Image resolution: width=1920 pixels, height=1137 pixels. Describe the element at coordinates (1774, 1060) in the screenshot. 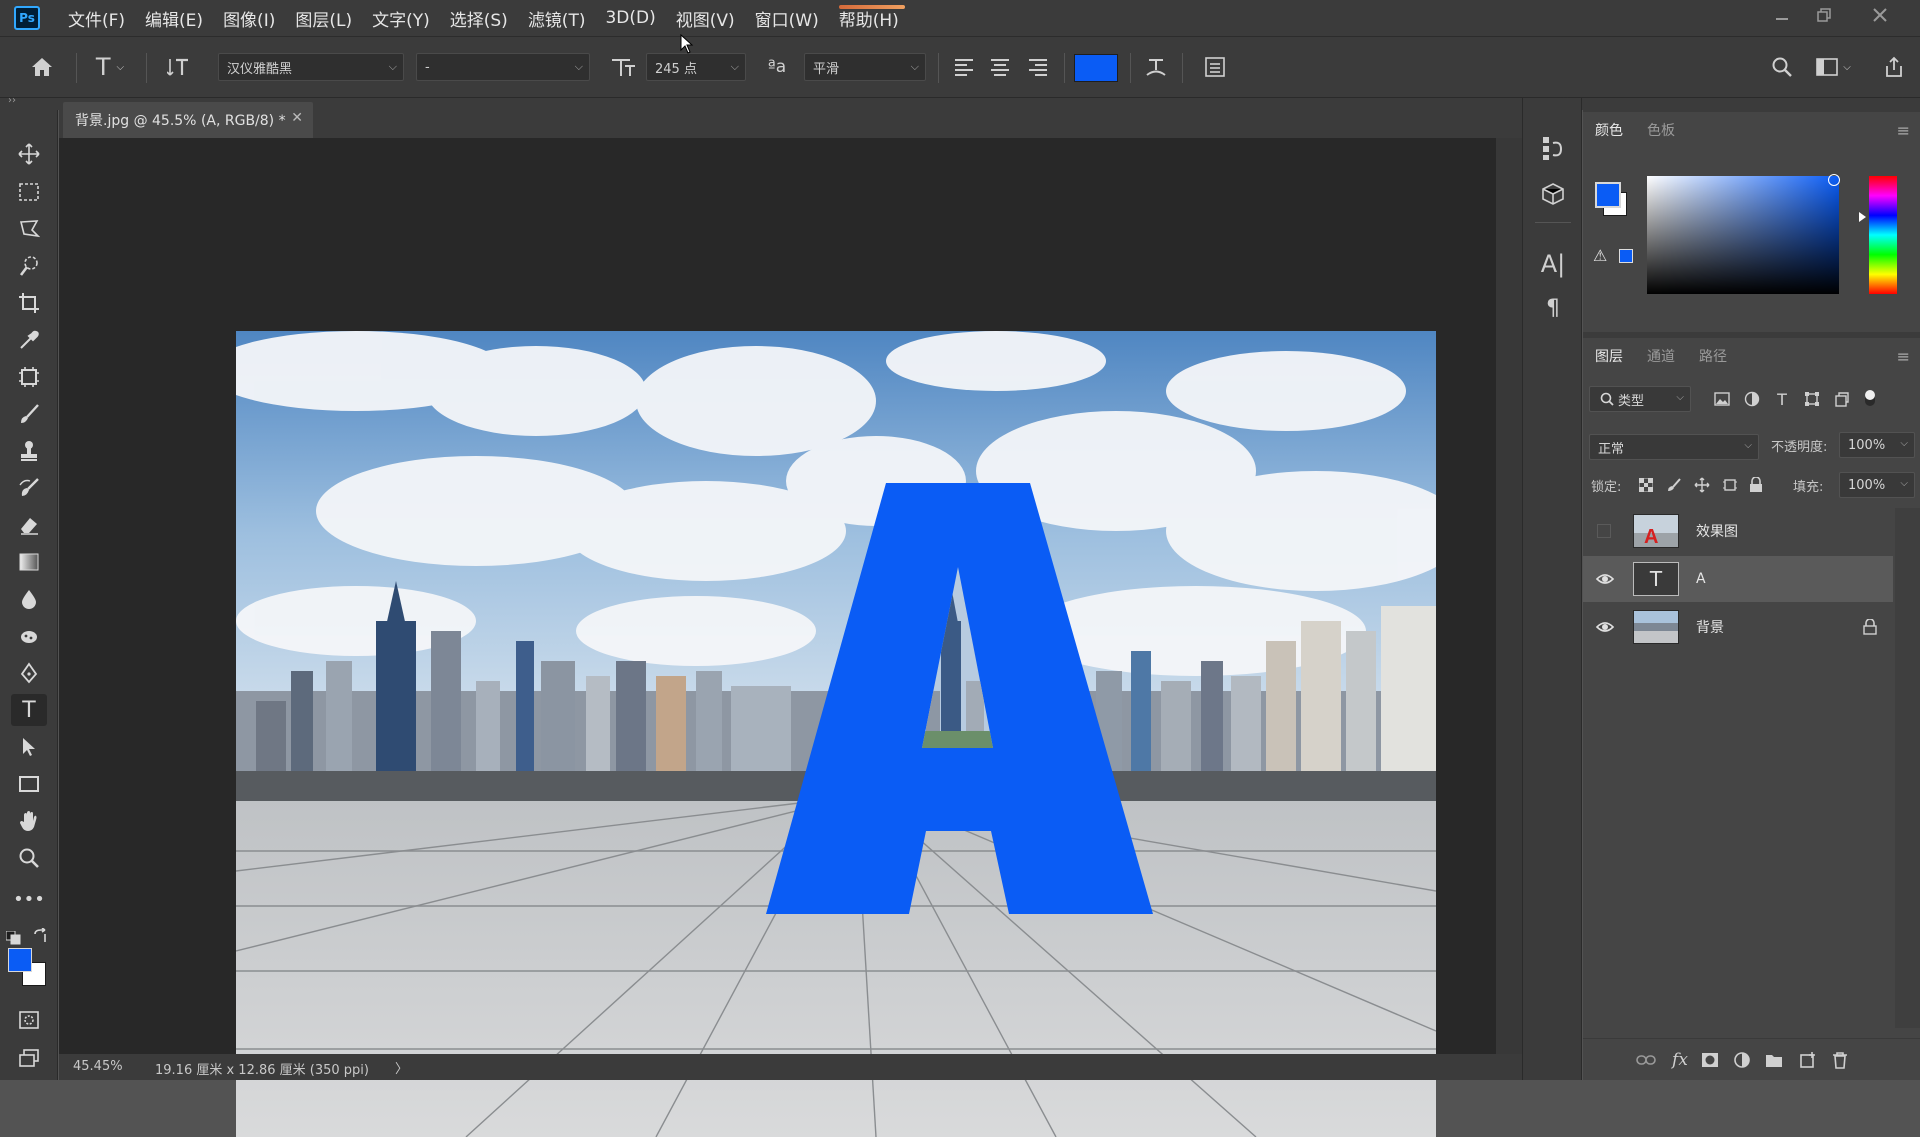

I see `new-group-button` at that location.